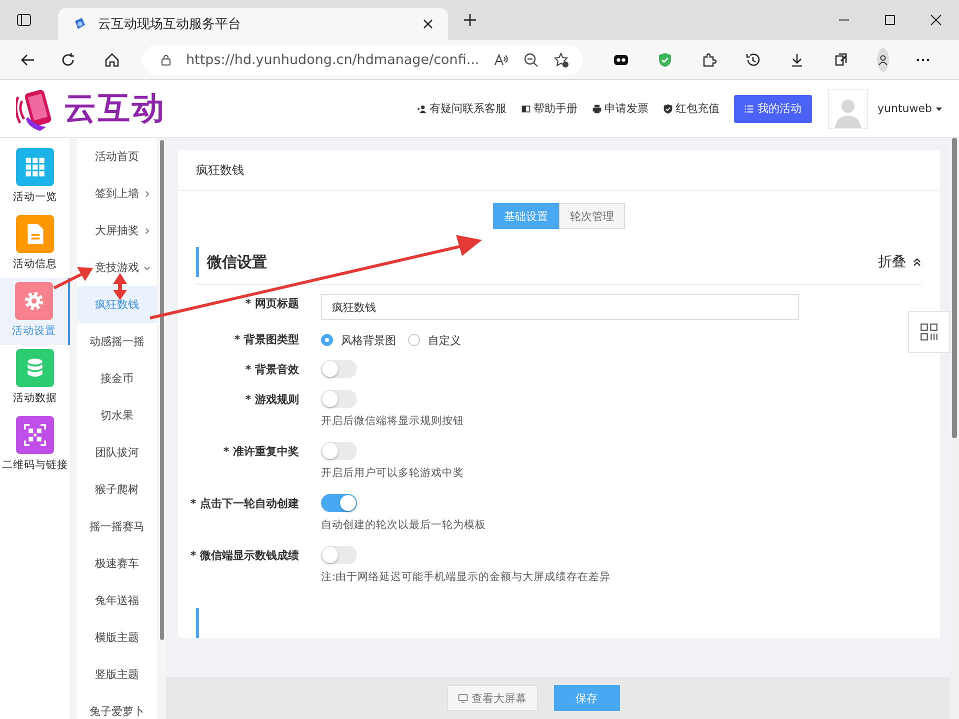 The width and height of the screenshot is (959, 719). I want to click on book-icon, so click(525, 109).